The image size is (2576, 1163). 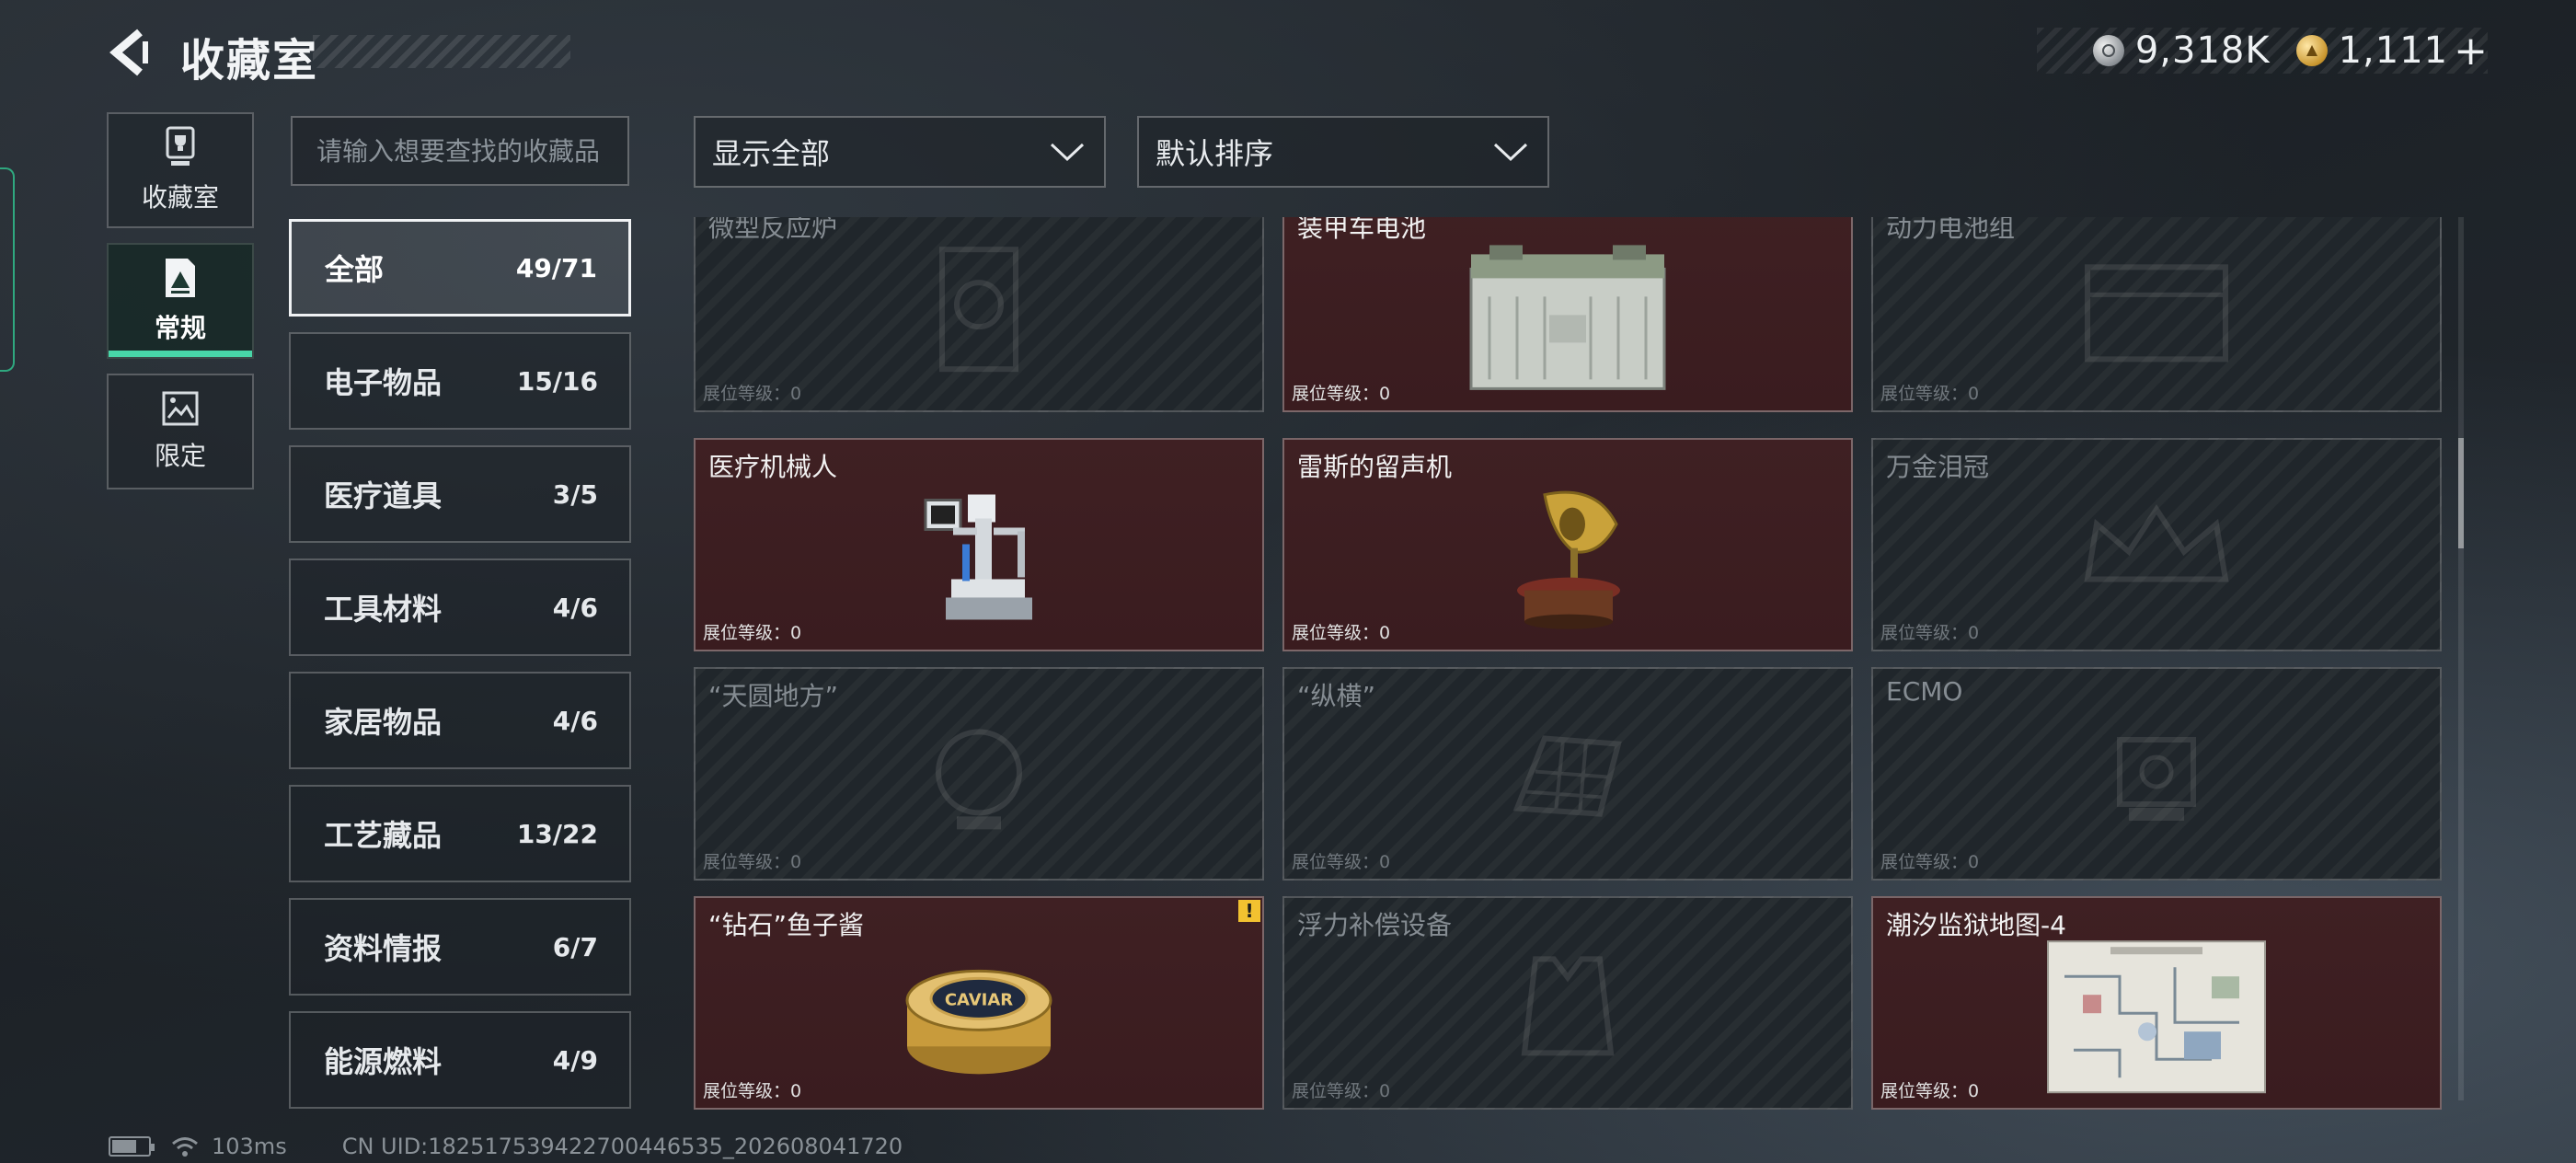 I want to click on collection-card: CAVIAR “钻石”鱼子酱 ! 展位等级：0, so click(x=979, y=1003).